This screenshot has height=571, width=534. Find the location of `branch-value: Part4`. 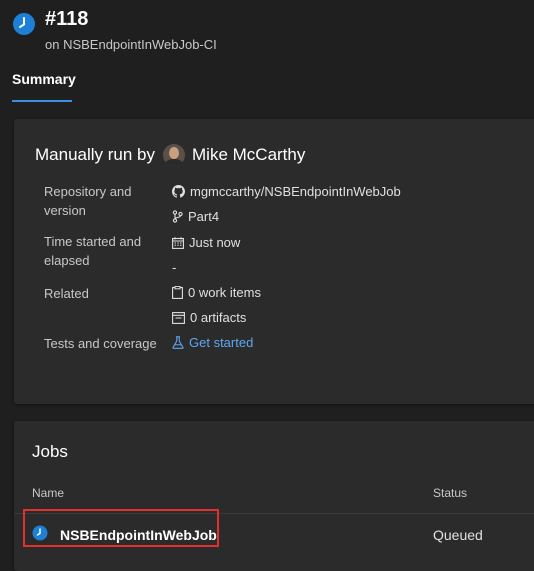

branch-value: Part4 is located at coordinates (195, 216).